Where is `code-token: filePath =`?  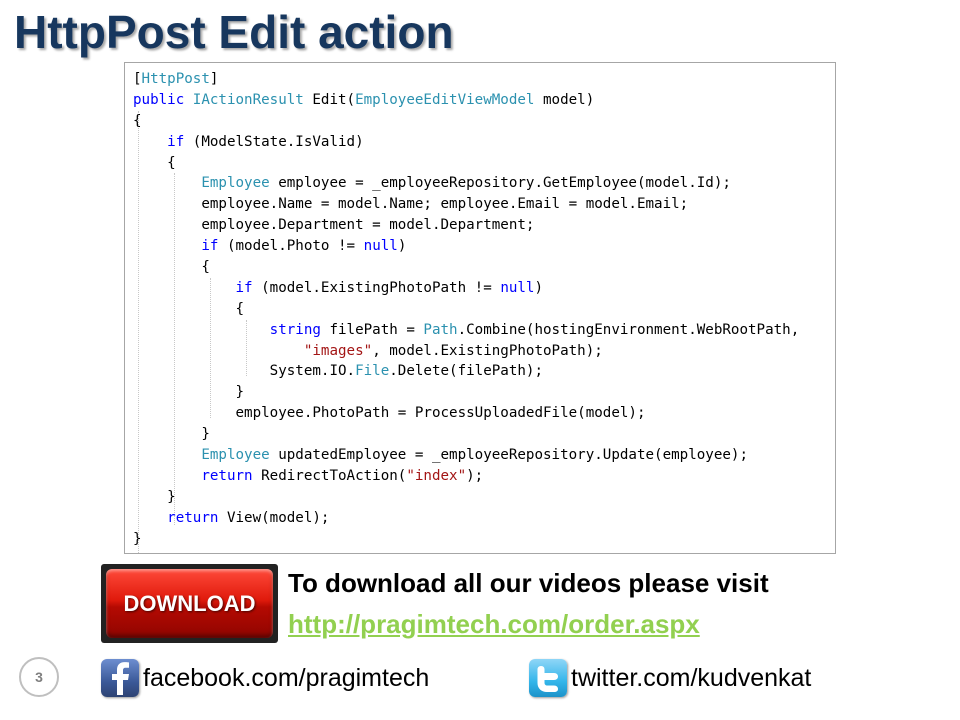
code-token: filePath = is located at coordinates (372, 329).